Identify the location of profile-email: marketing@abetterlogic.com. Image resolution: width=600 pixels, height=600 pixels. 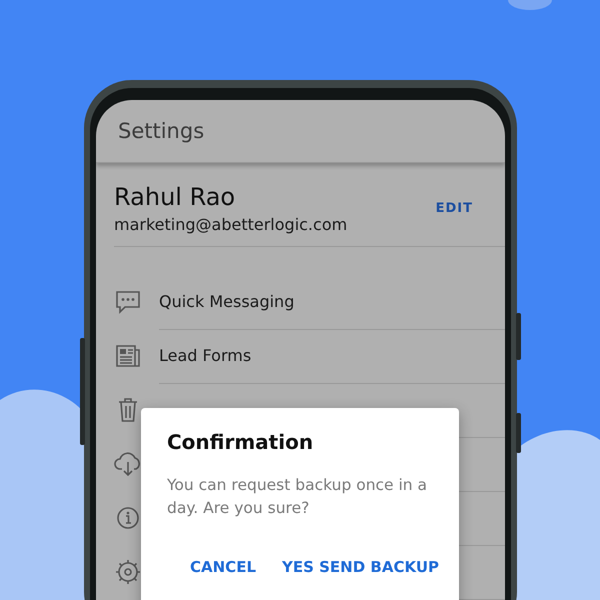
(231, 224).